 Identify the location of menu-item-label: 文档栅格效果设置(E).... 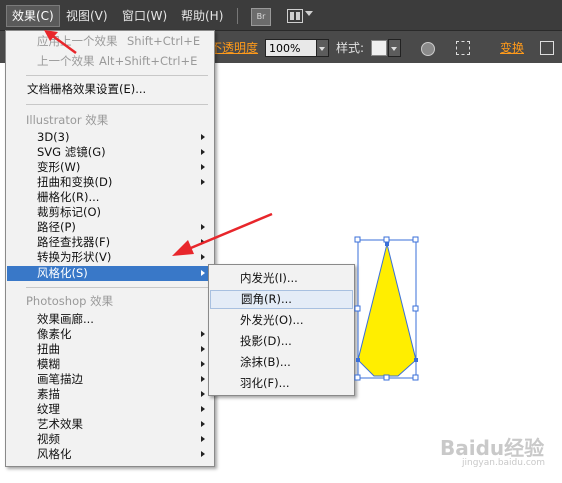
(87, 89).